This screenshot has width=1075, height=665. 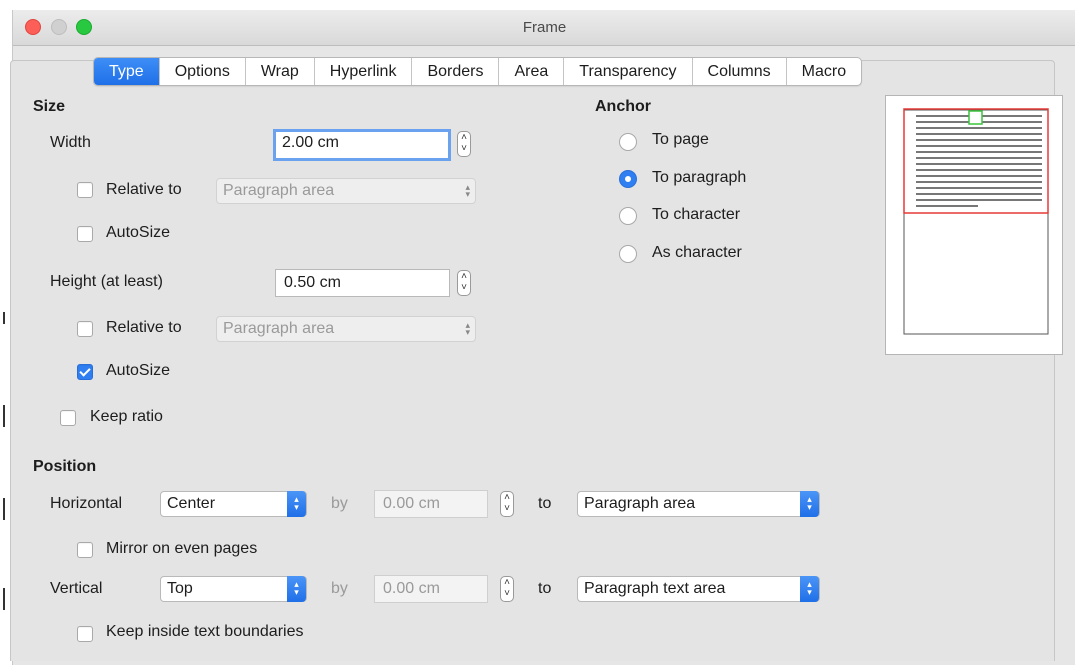 What do you see at coordinates (233, 504) in the screenshot?
I see `horizontal-select: Center ▴ ▾` at bounding box center [233, 504].